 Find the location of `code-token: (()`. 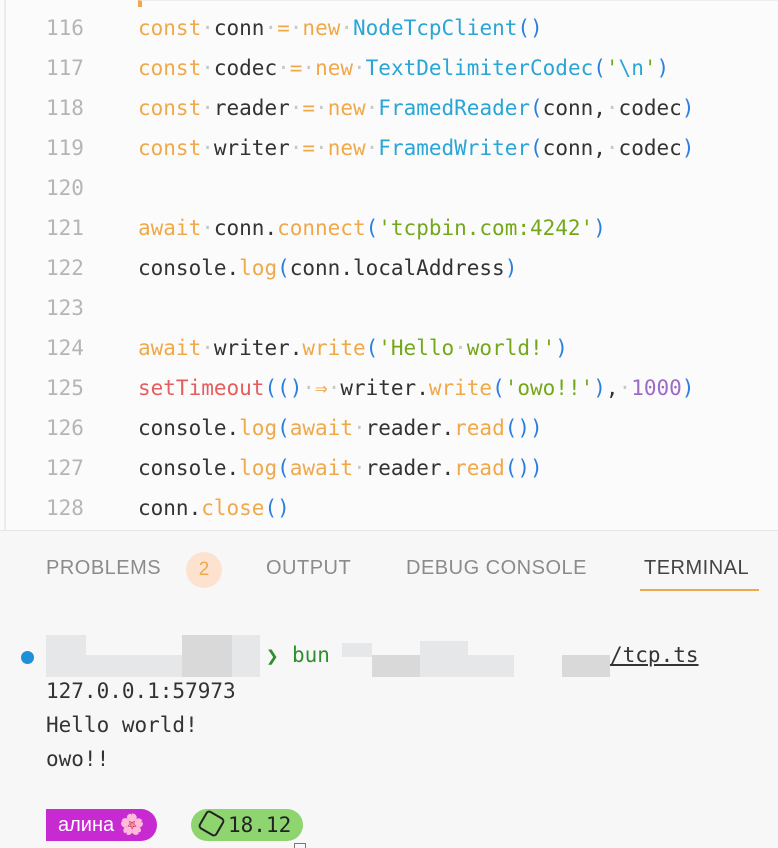

code-token: (() is located at coordinates (283, 388).